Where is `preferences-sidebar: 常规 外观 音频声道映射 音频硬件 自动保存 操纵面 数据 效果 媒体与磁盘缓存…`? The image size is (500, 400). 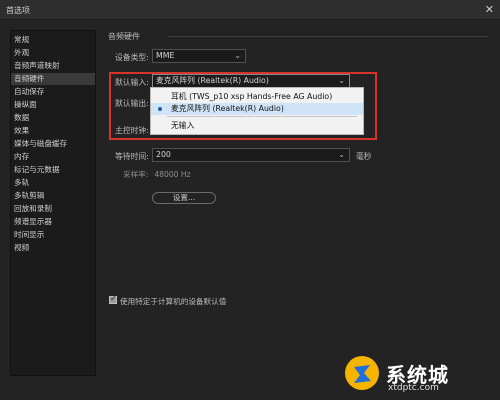 preferences-sidebar: 常规 外观 音频声道映射 音频硬件 自动保存 操纵面 数据 效果 媒体与磁盘缓存… is located at coordinates (53, 203).